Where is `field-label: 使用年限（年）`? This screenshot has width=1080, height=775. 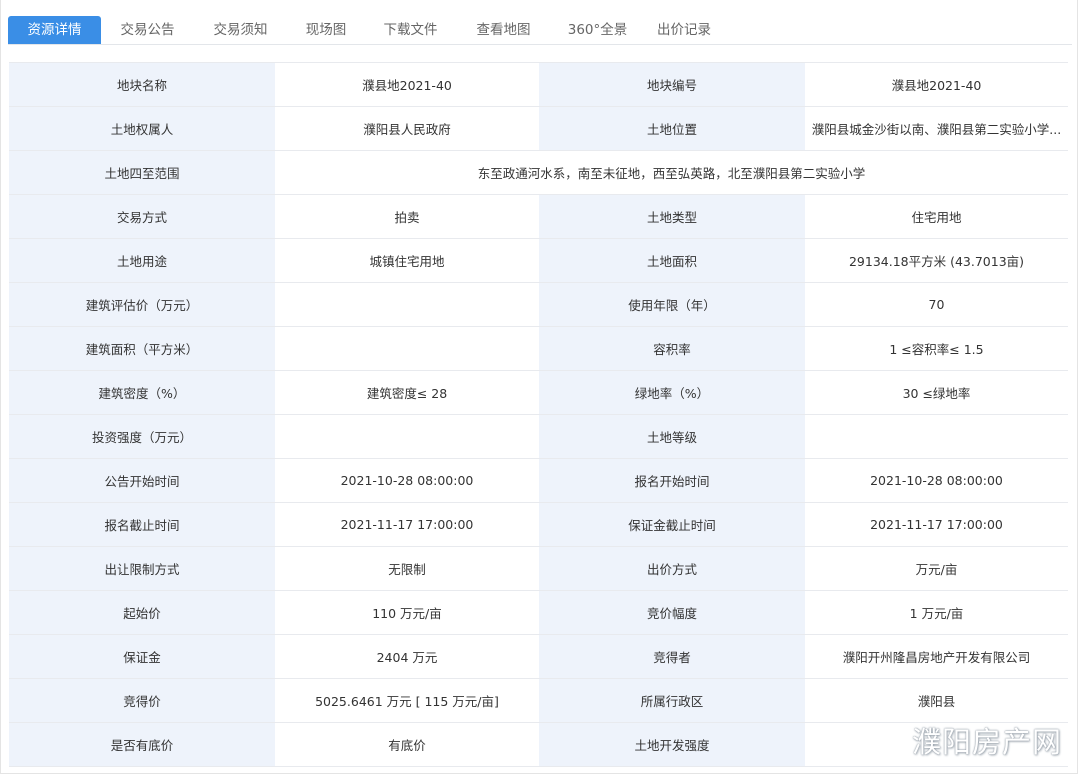
field-label: 使用年限（年） is located at coordinates (672, 304).